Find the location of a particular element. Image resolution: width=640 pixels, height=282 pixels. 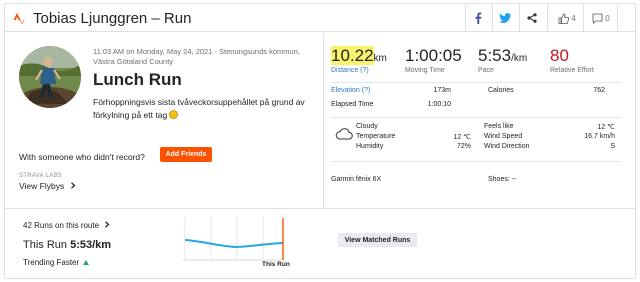

wind-direction-label: Wind Direction is located at coordinates (507, 146).